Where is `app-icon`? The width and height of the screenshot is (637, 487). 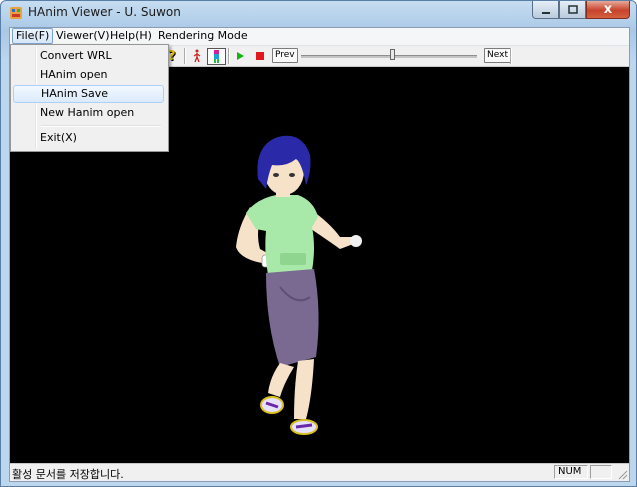 app-icon is located at coordinates (16, 13).